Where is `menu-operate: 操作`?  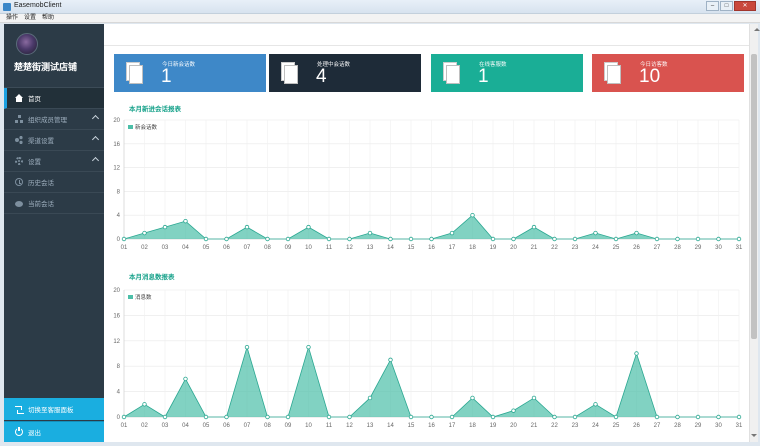
menu-operate: 操作 is located at coordinates (12, 18).